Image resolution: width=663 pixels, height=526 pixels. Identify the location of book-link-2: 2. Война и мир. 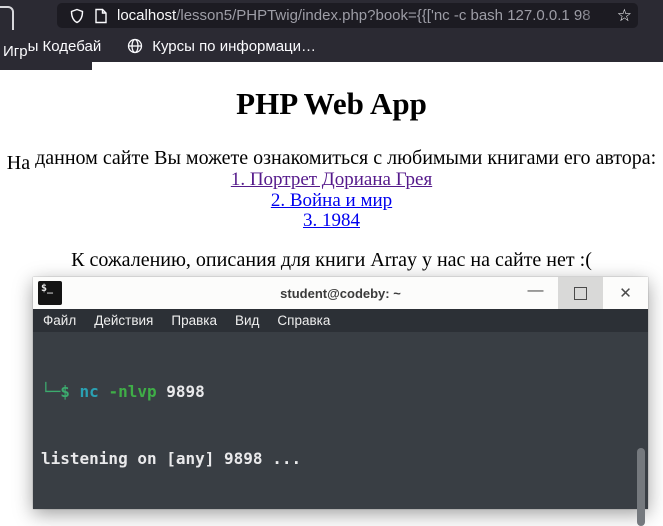
(331, 201).